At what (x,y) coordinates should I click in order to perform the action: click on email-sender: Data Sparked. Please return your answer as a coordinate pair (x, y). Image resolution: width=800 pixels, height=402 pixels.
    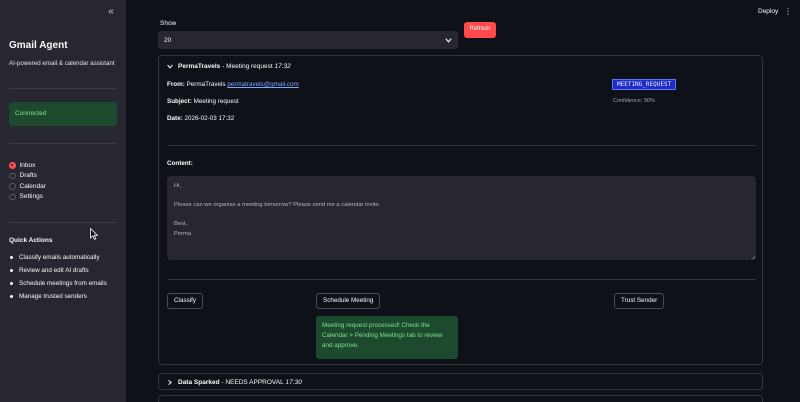
    Looking at the image, I should click on (199, 382).